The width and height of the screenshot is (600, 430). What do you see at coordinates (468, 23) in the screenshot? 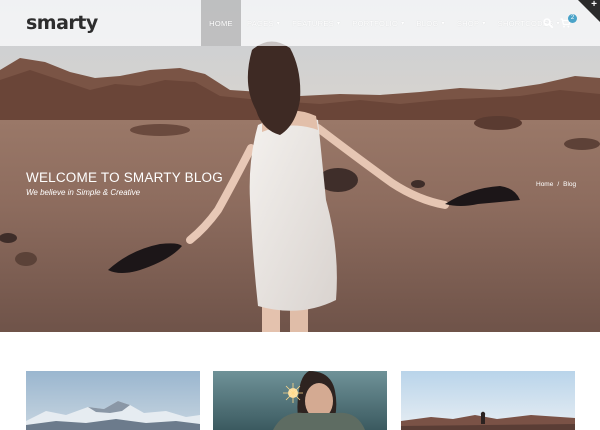
I see `nav-item-label: SHOP` at bounding box center [468, 23].